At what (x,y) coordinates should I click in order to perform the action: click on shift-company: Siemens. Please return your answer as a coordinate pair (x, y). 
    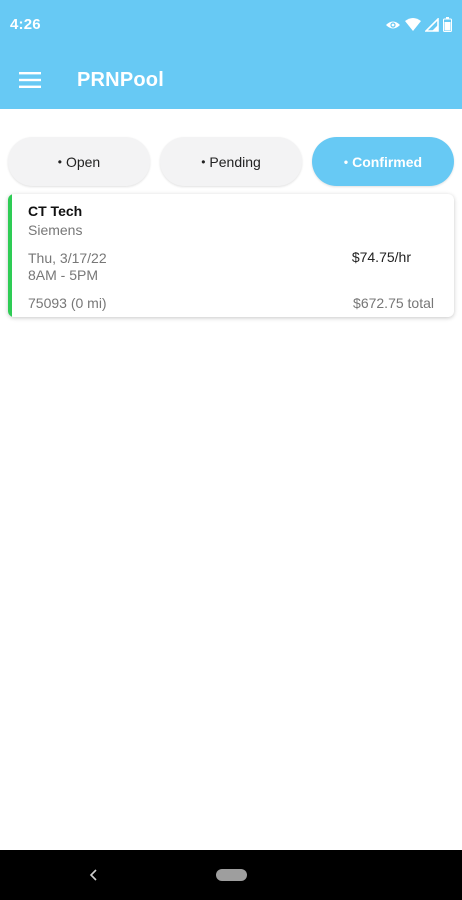
    Looking at the image, I should click on (55, 230).